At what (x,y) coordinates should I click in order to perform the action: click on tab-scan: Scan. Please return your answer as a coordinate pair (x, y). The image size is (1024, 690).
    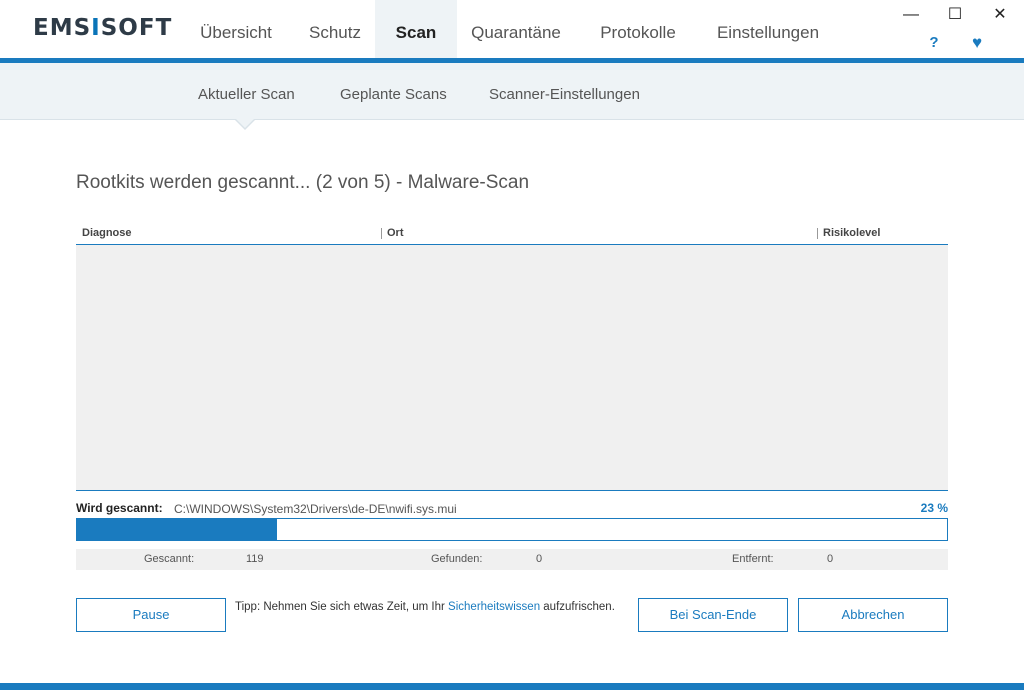
    Looking at the image, I should click on (416, 31).